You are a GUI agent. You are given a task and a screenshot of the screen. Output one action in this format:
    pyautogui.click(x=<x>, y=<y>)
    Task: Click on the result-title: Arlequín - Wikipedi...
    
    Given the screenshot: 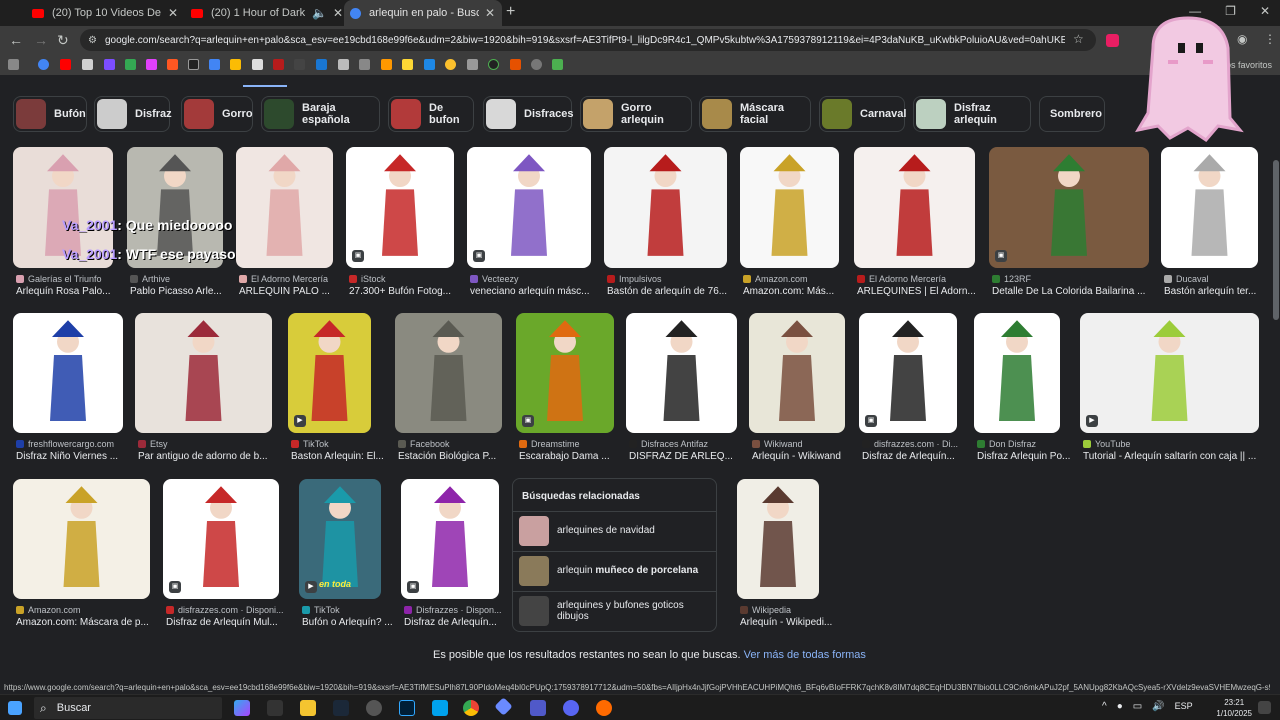 What is the action you would take?
    pyautogui.click(x=801, y=622)
    